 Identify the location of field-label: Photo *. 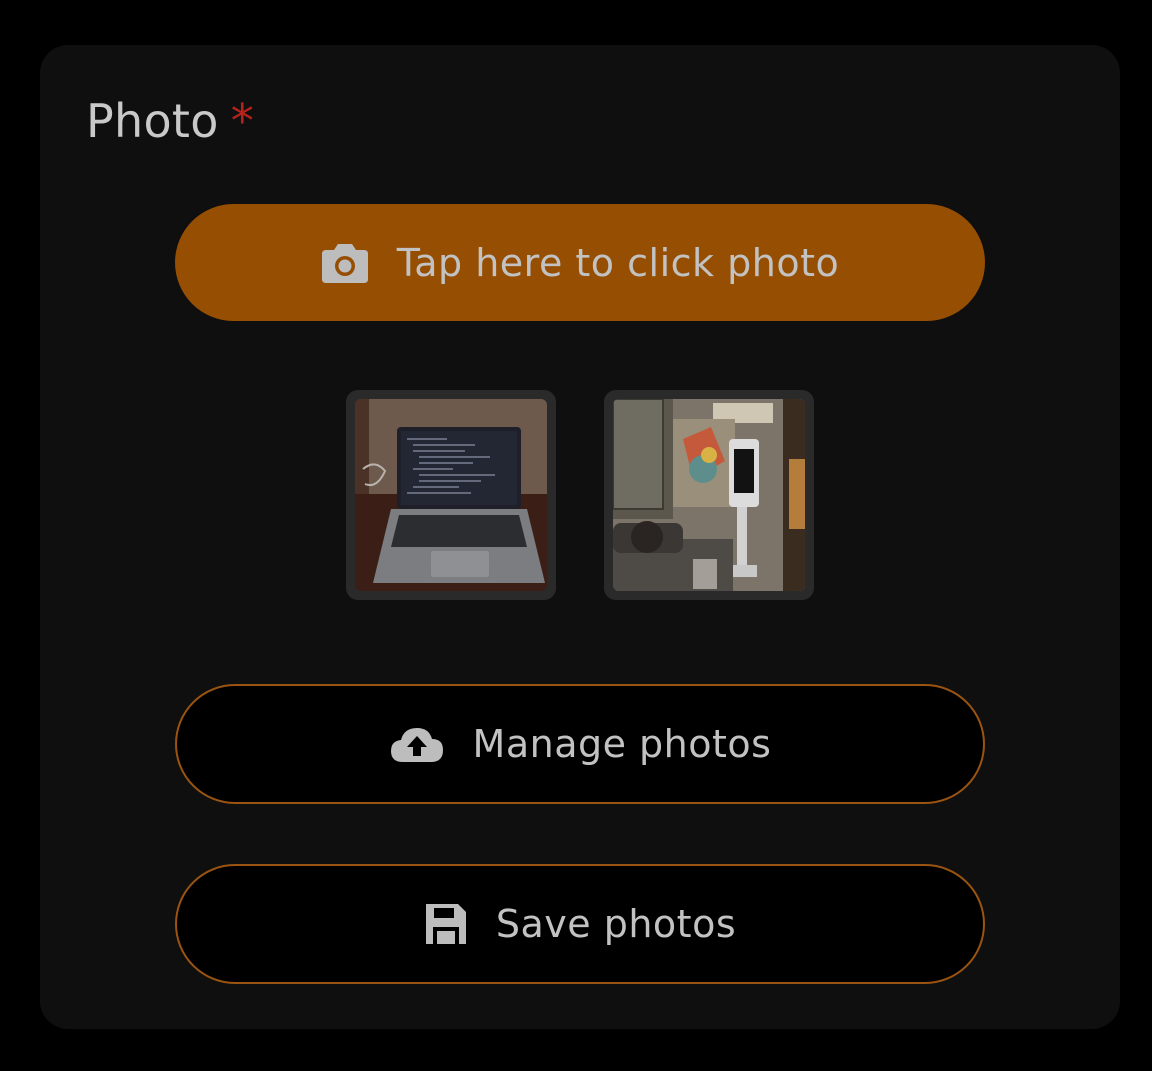
(170, 121).